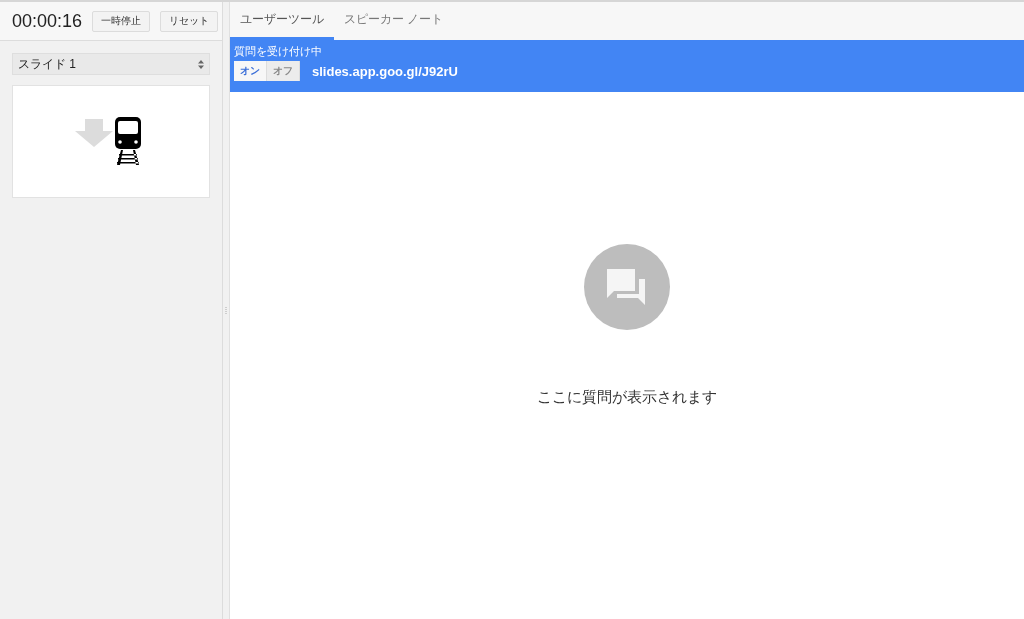 Image resolution: width=1024 pixels, height=619 pixels. What do you see at coordinates (201, 64) in the screenshot?
I see `updown-icon` at bounding box center [201, 64].